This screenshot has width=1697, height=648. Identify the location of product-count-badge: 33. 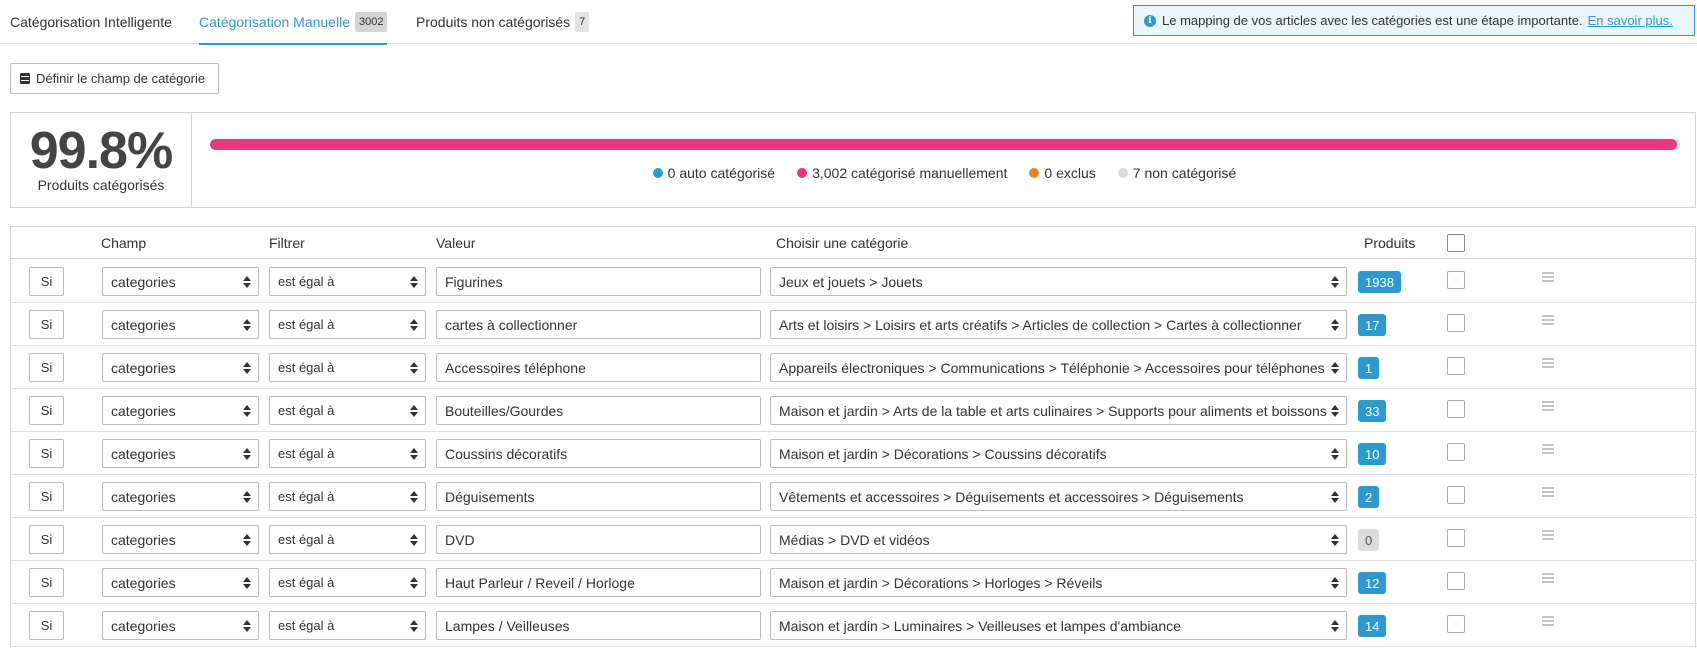
(1372, 411).